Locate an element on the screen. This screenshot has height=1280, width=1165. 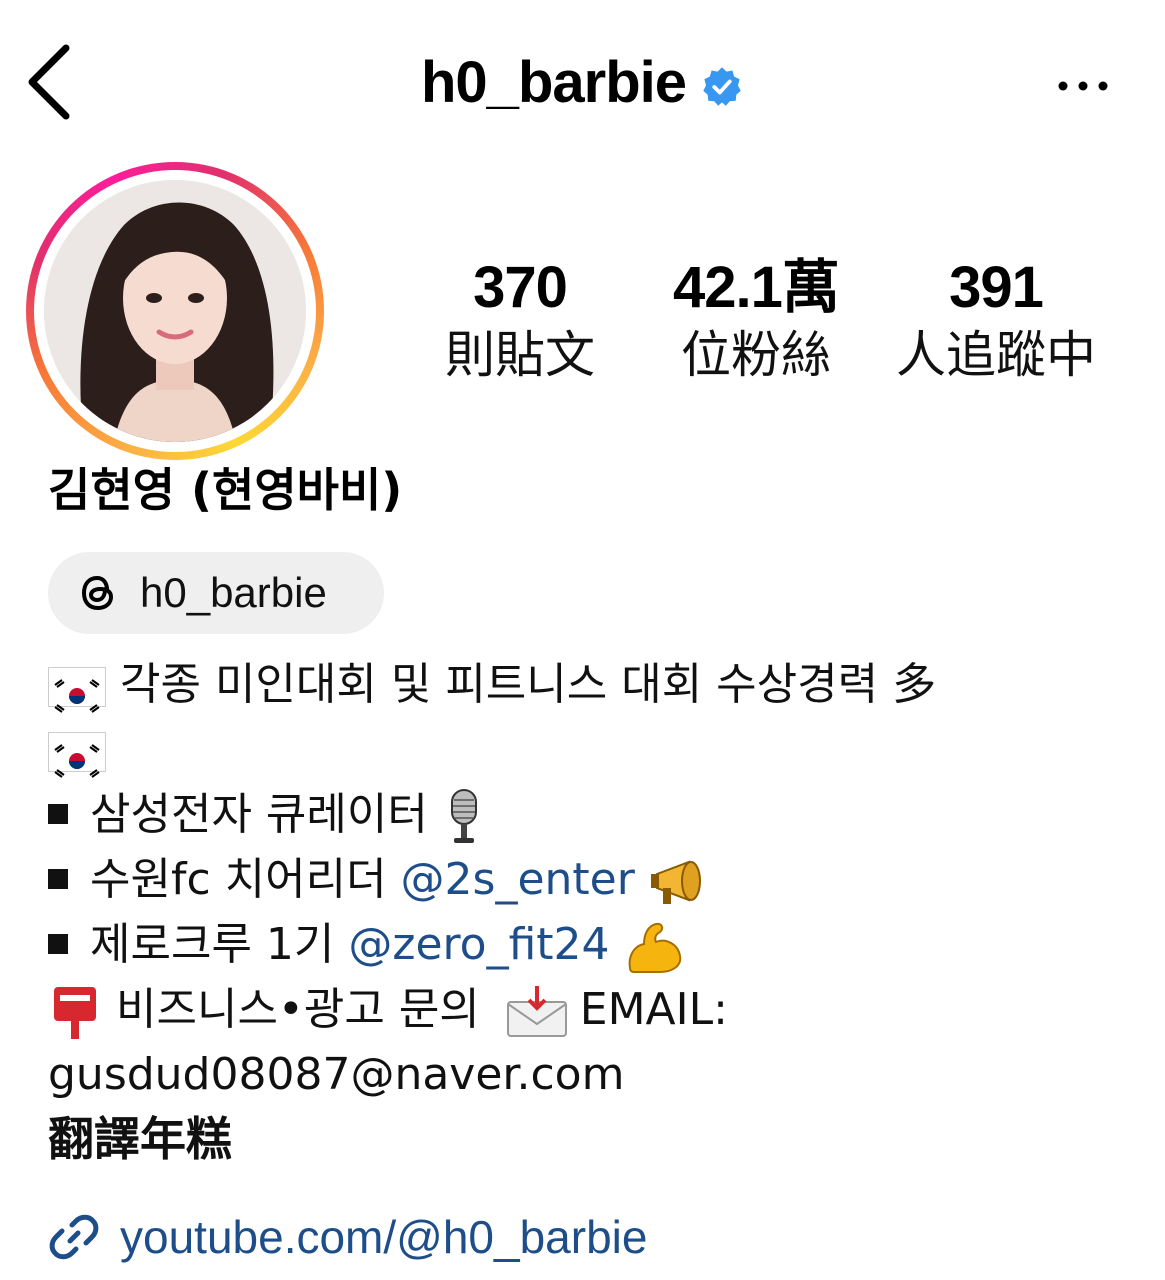
threads-badge-button: h0_barbie is located at coordinates (216, 593).